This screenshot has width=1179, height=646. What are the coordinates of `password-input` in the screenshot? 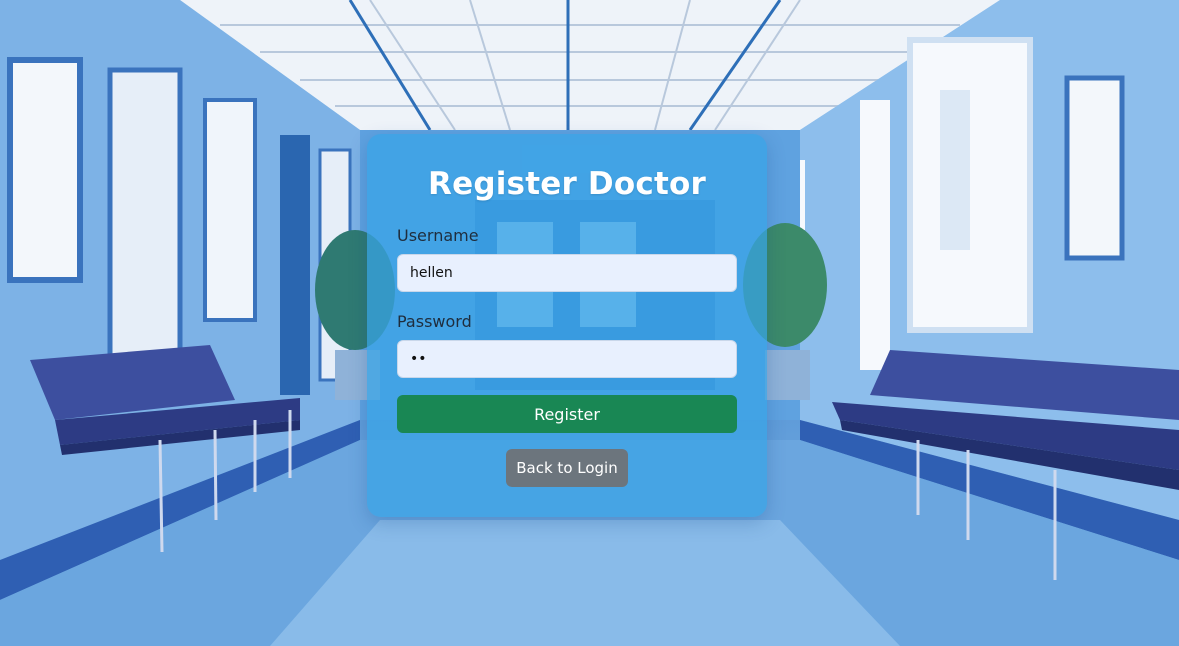 It's located at (567, 359).